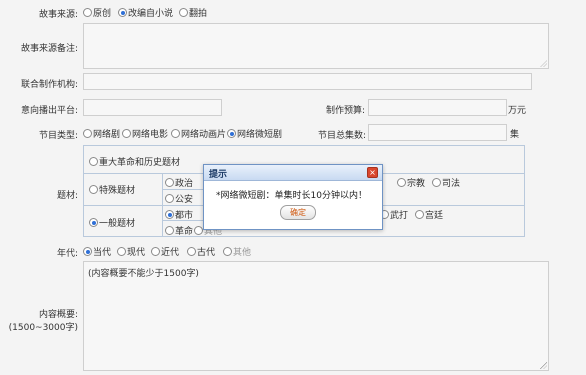  What do you see at coordinates (411, 182) in the screenshot?
I see `special-option-religion: 宗教` at bounding box center [411, 182].